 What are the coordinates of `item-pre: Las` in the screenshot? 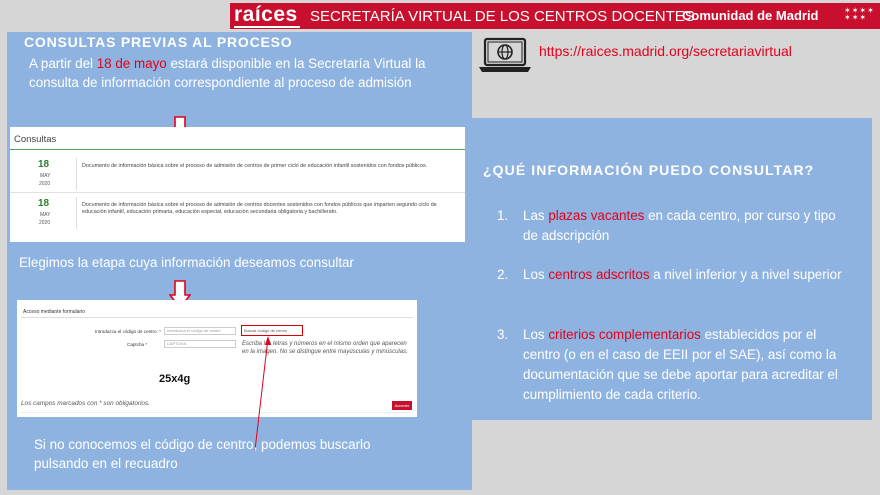 It's located at (536, 215).